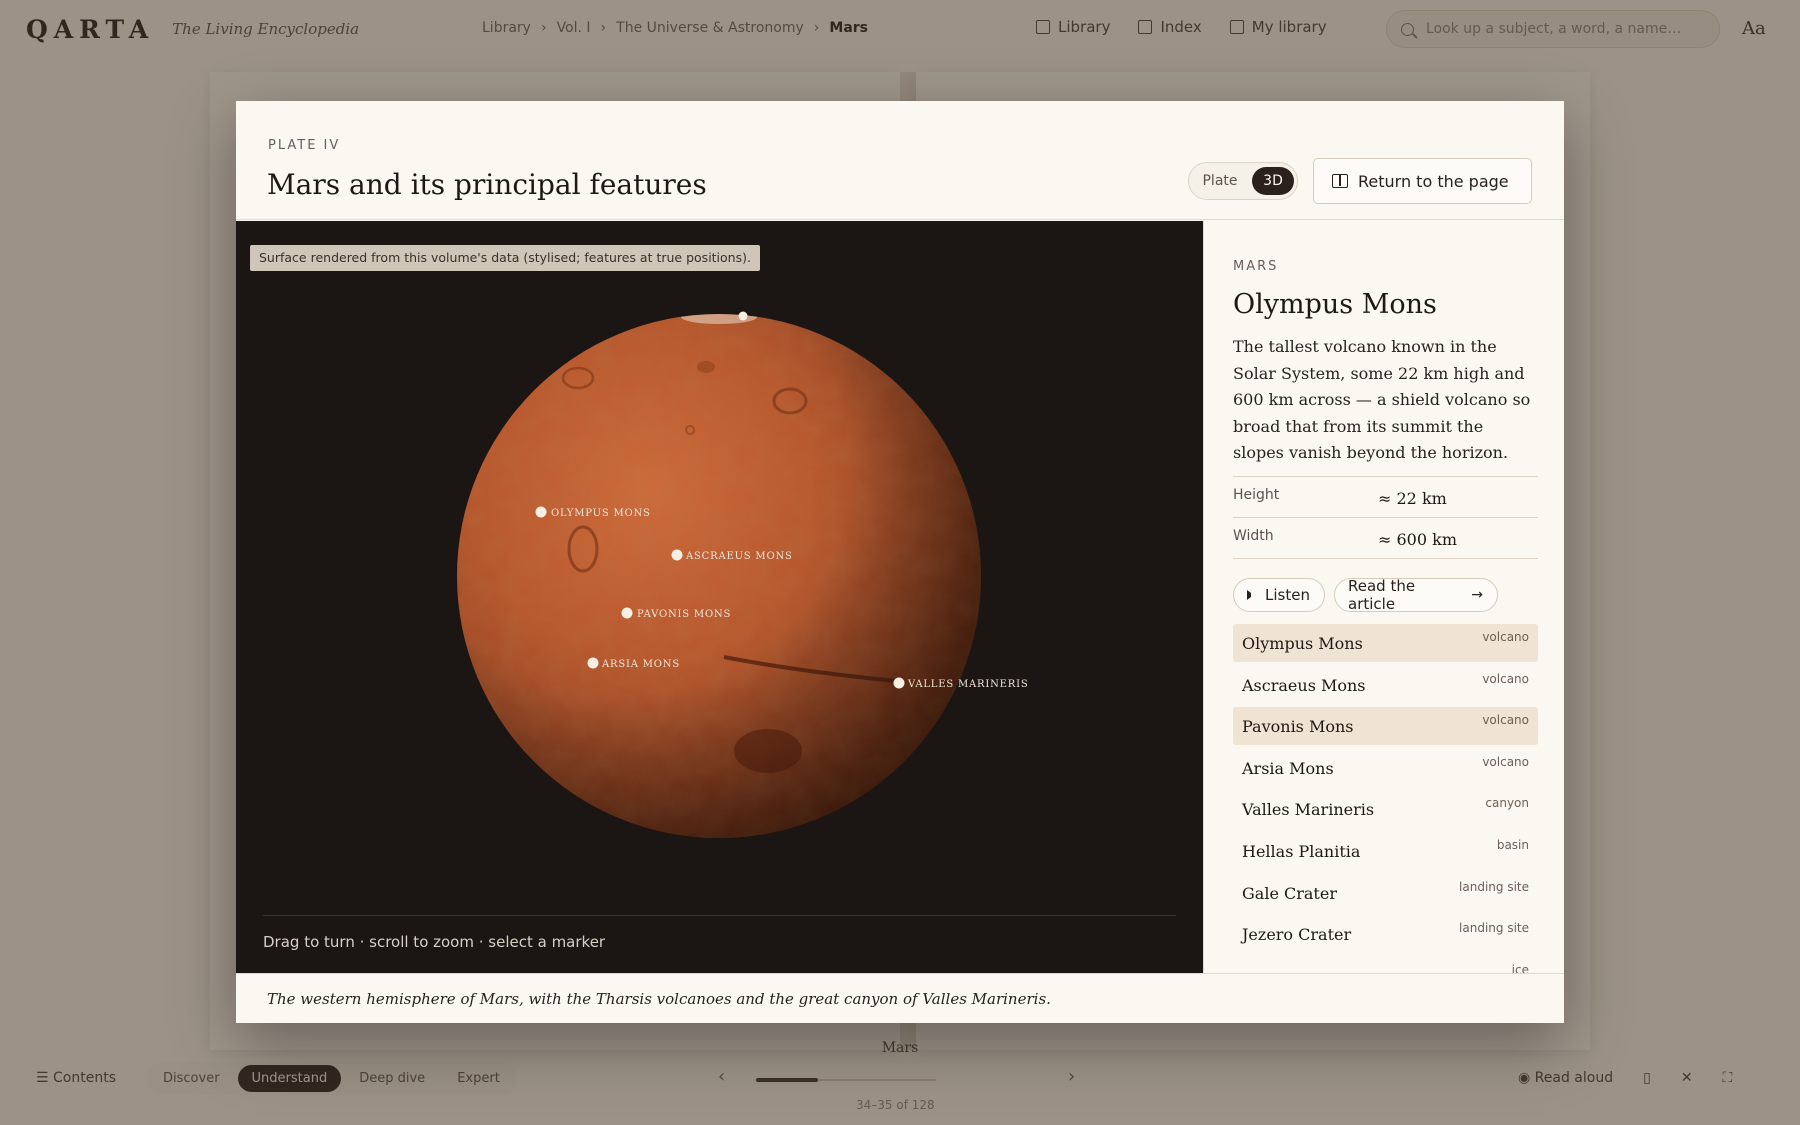  Describe the element at coordinates (640, 664) in the screenshot. I see `svg-text: ARSIA MONS` at that location.